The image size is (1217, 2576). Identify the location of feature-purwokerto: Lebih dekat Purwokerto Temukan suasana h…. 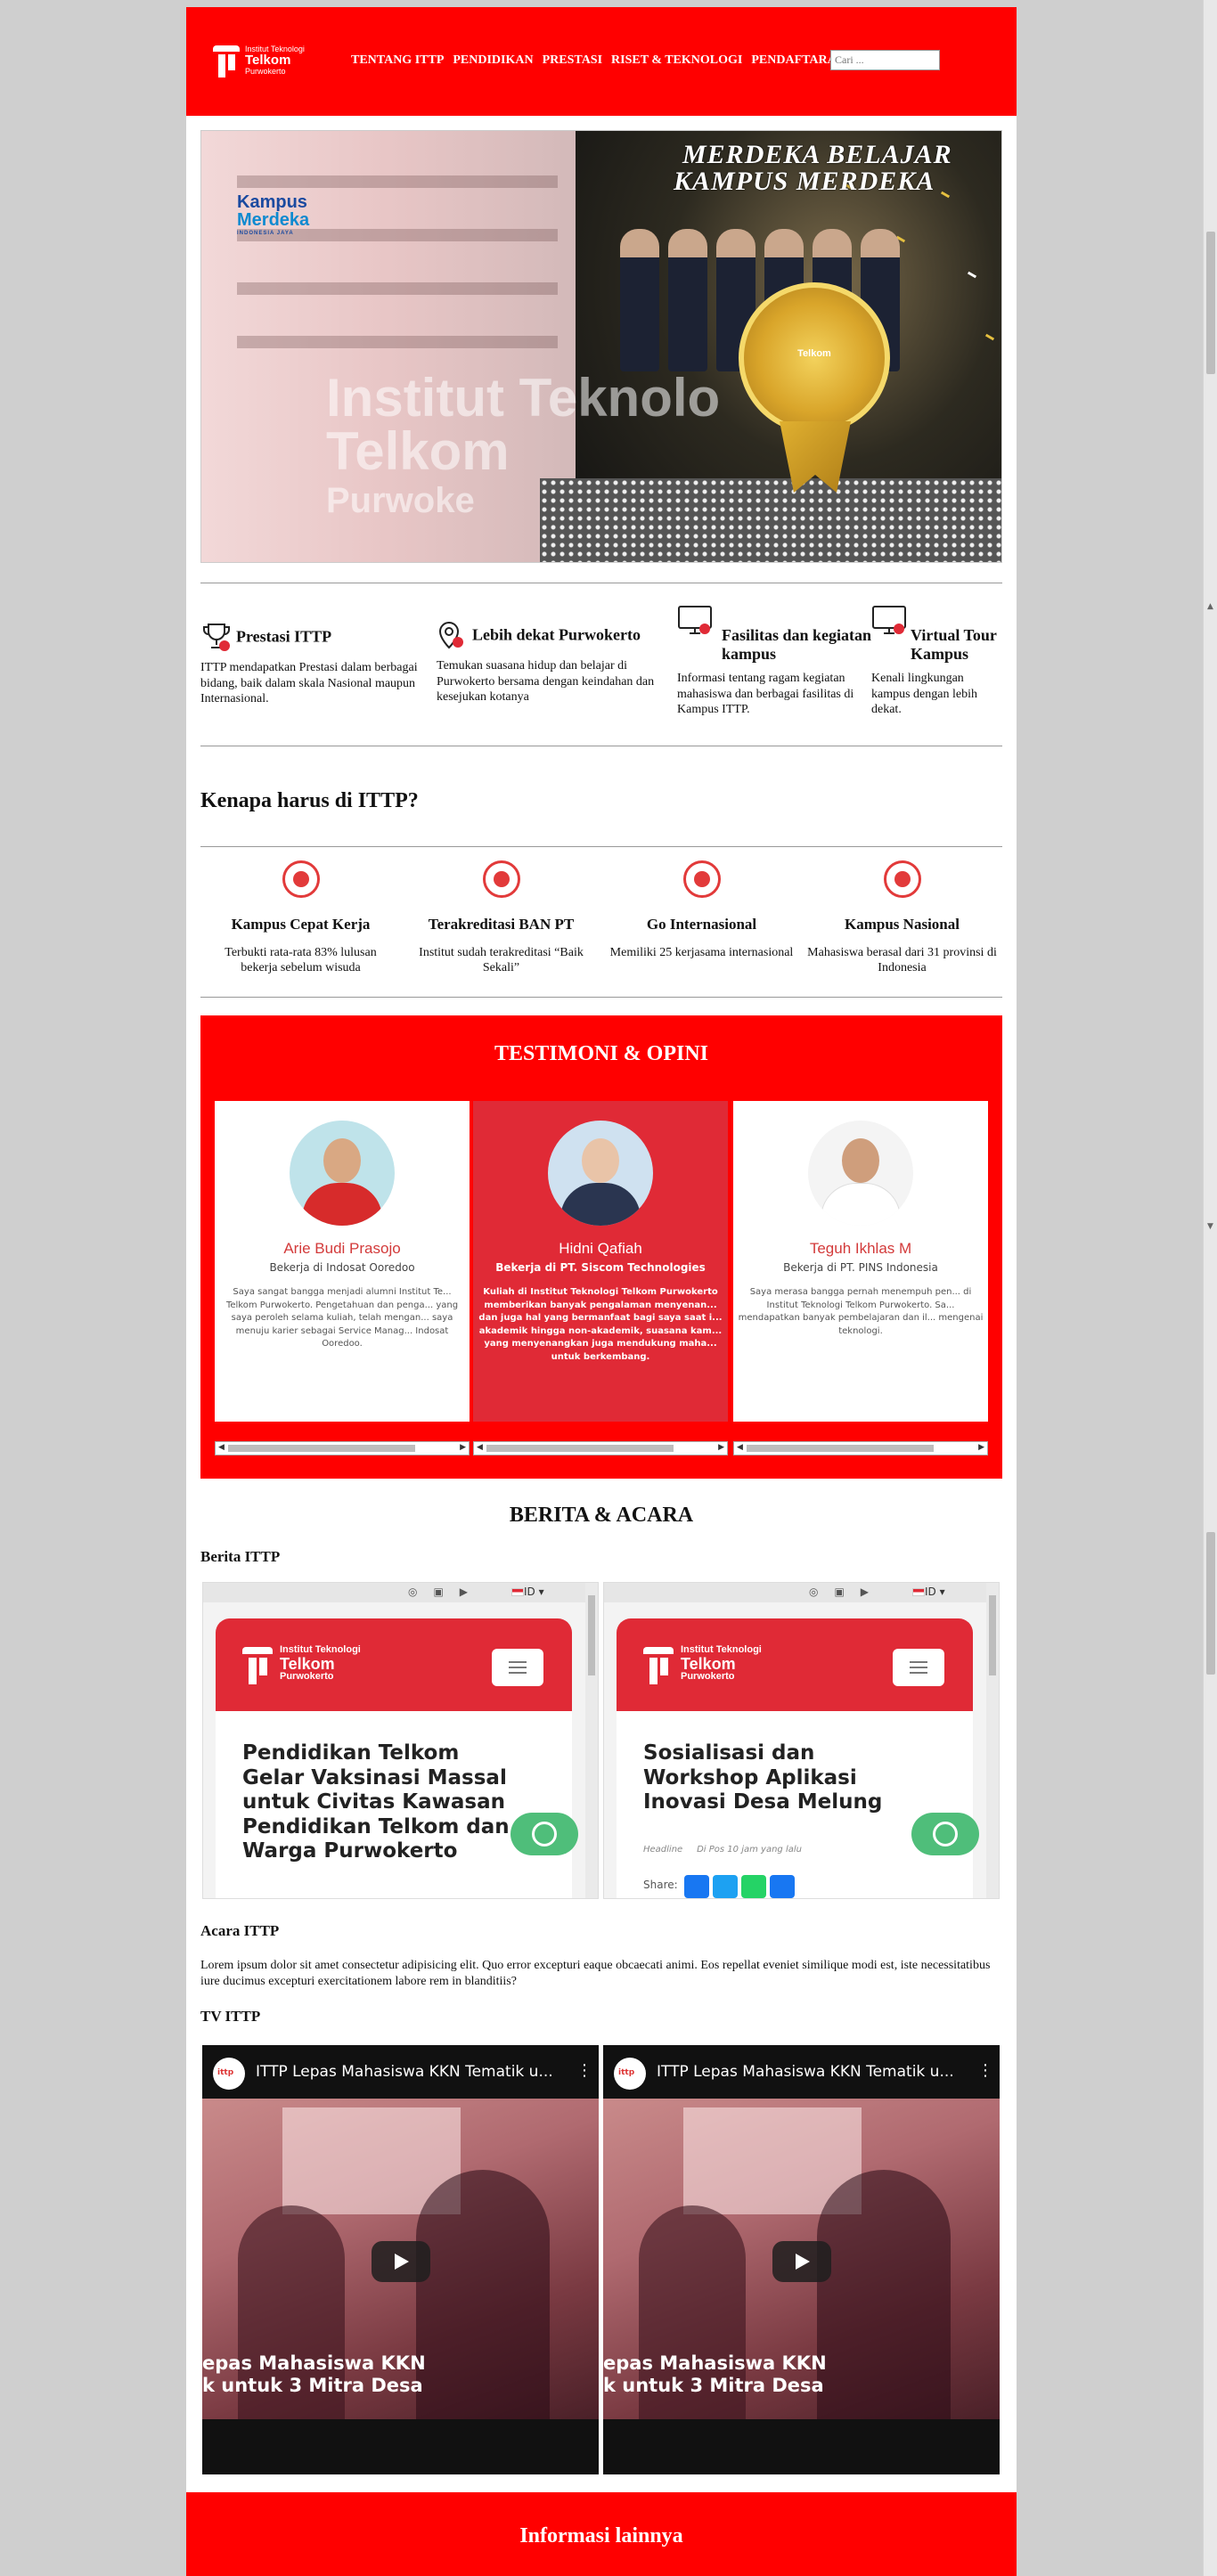
(553, 662).